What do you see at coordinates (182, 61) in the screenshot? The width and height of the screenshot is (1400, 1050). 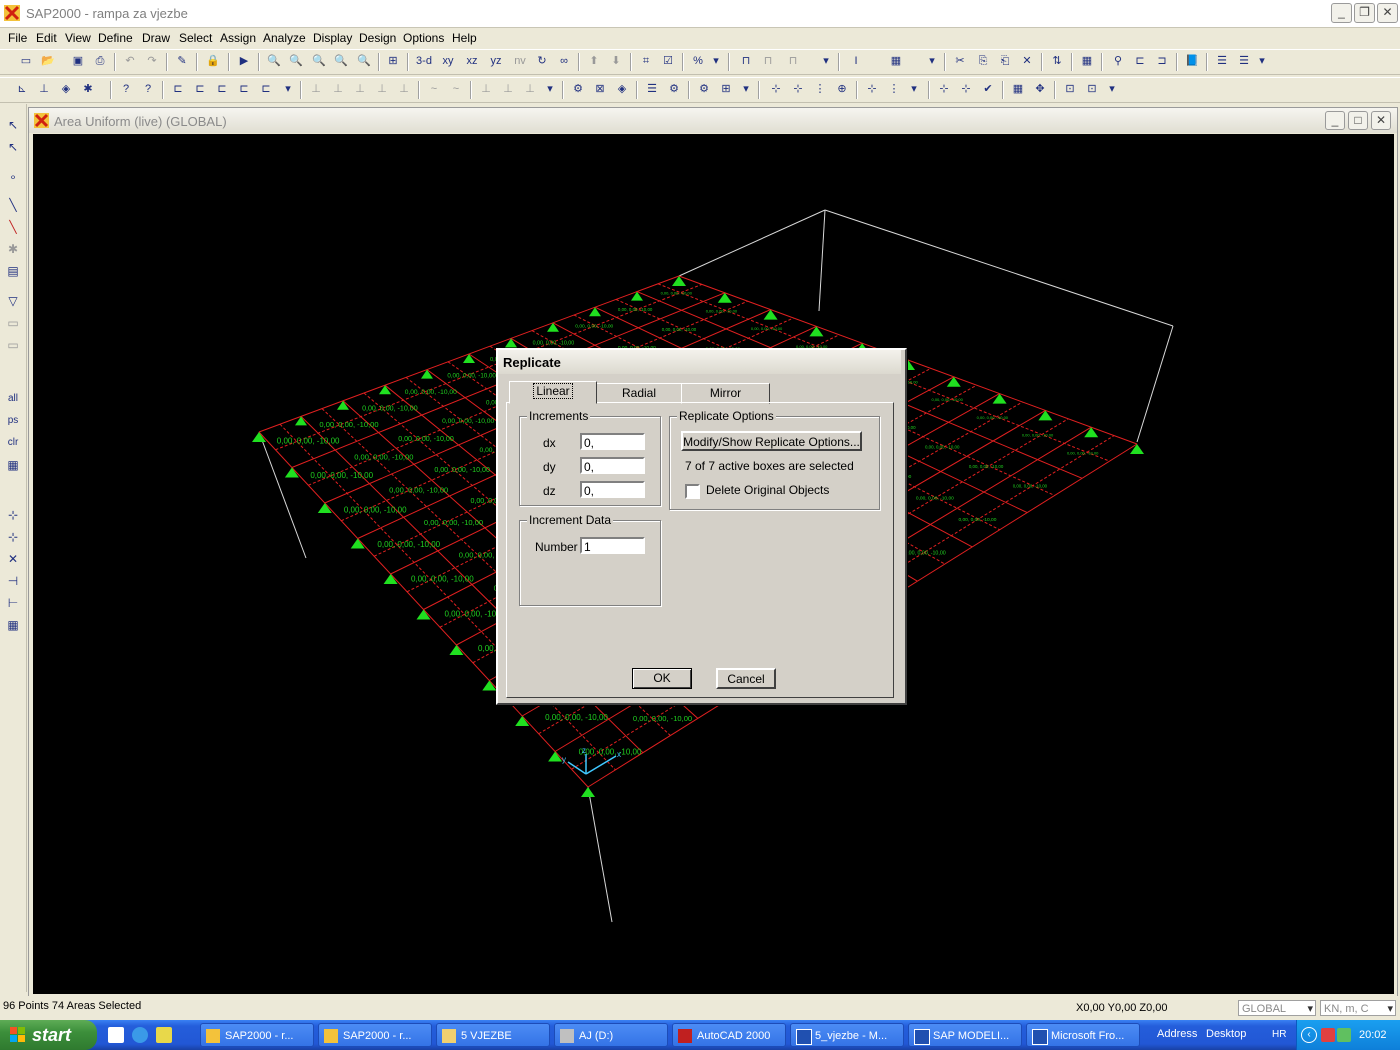 I see `edit-pencil-icon: ✎` at bounding box center [182, 61].